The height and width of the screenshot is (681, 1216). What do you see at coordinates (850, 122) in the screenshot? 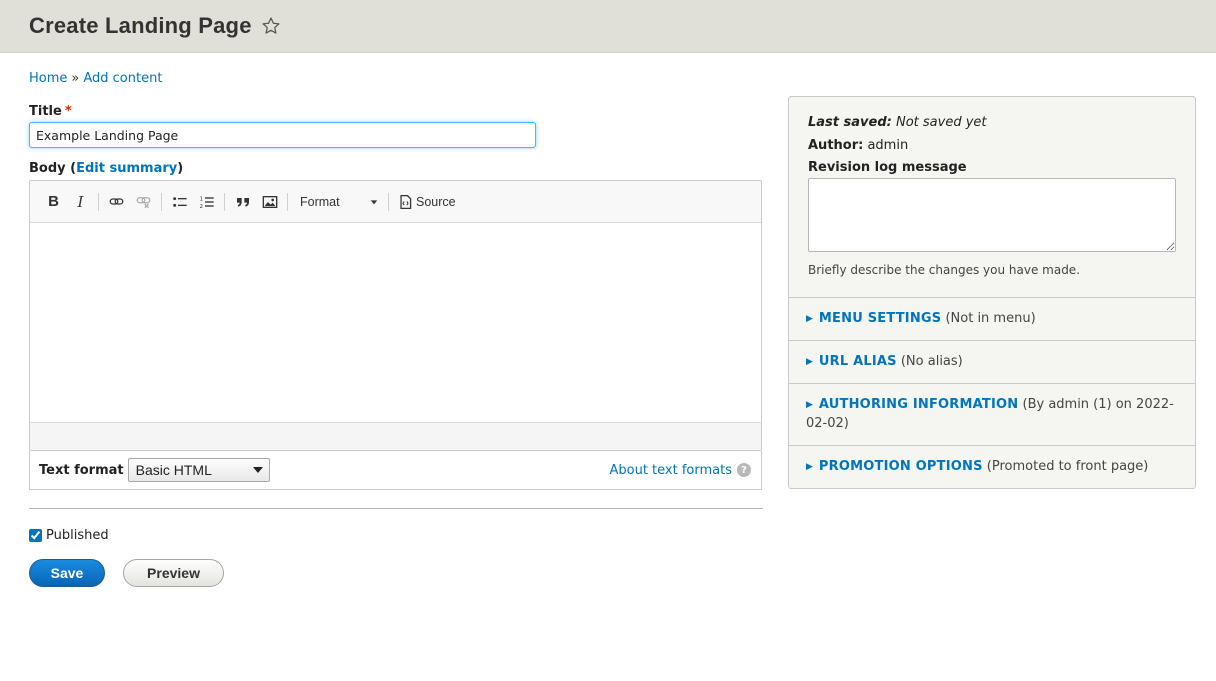
I see `last-saved-label: Last saved:` at bounding box center [850, 122].